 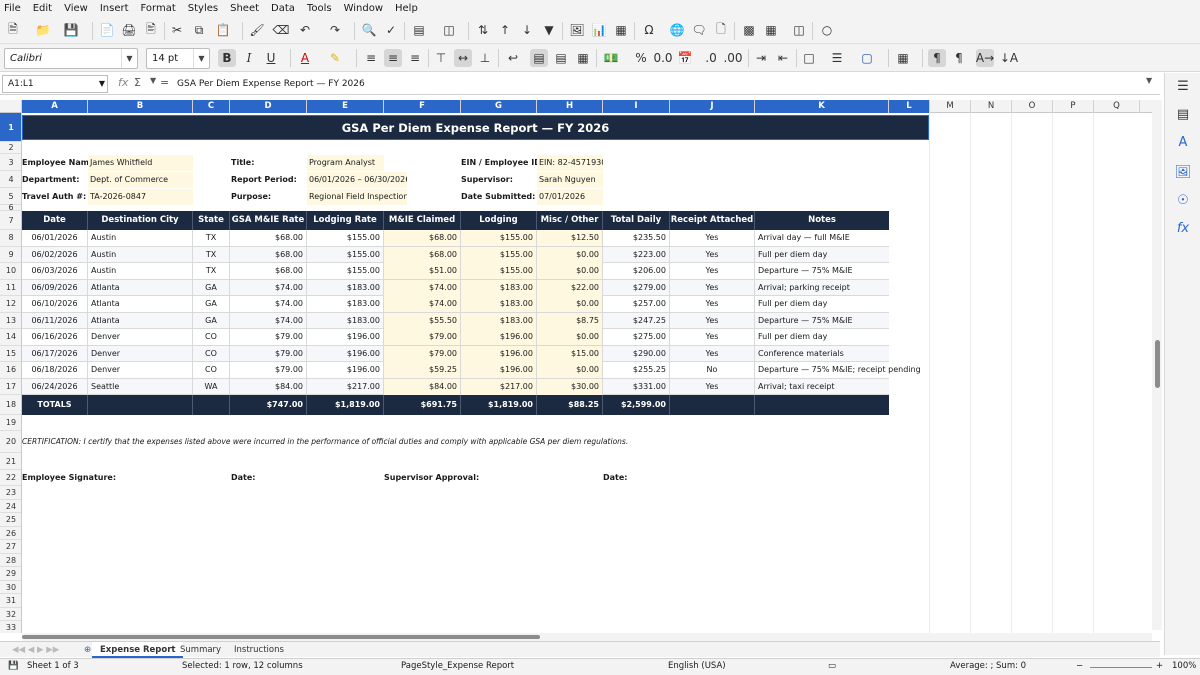 I want to click on redo-icon: ↷, so click(x=335, y=30).